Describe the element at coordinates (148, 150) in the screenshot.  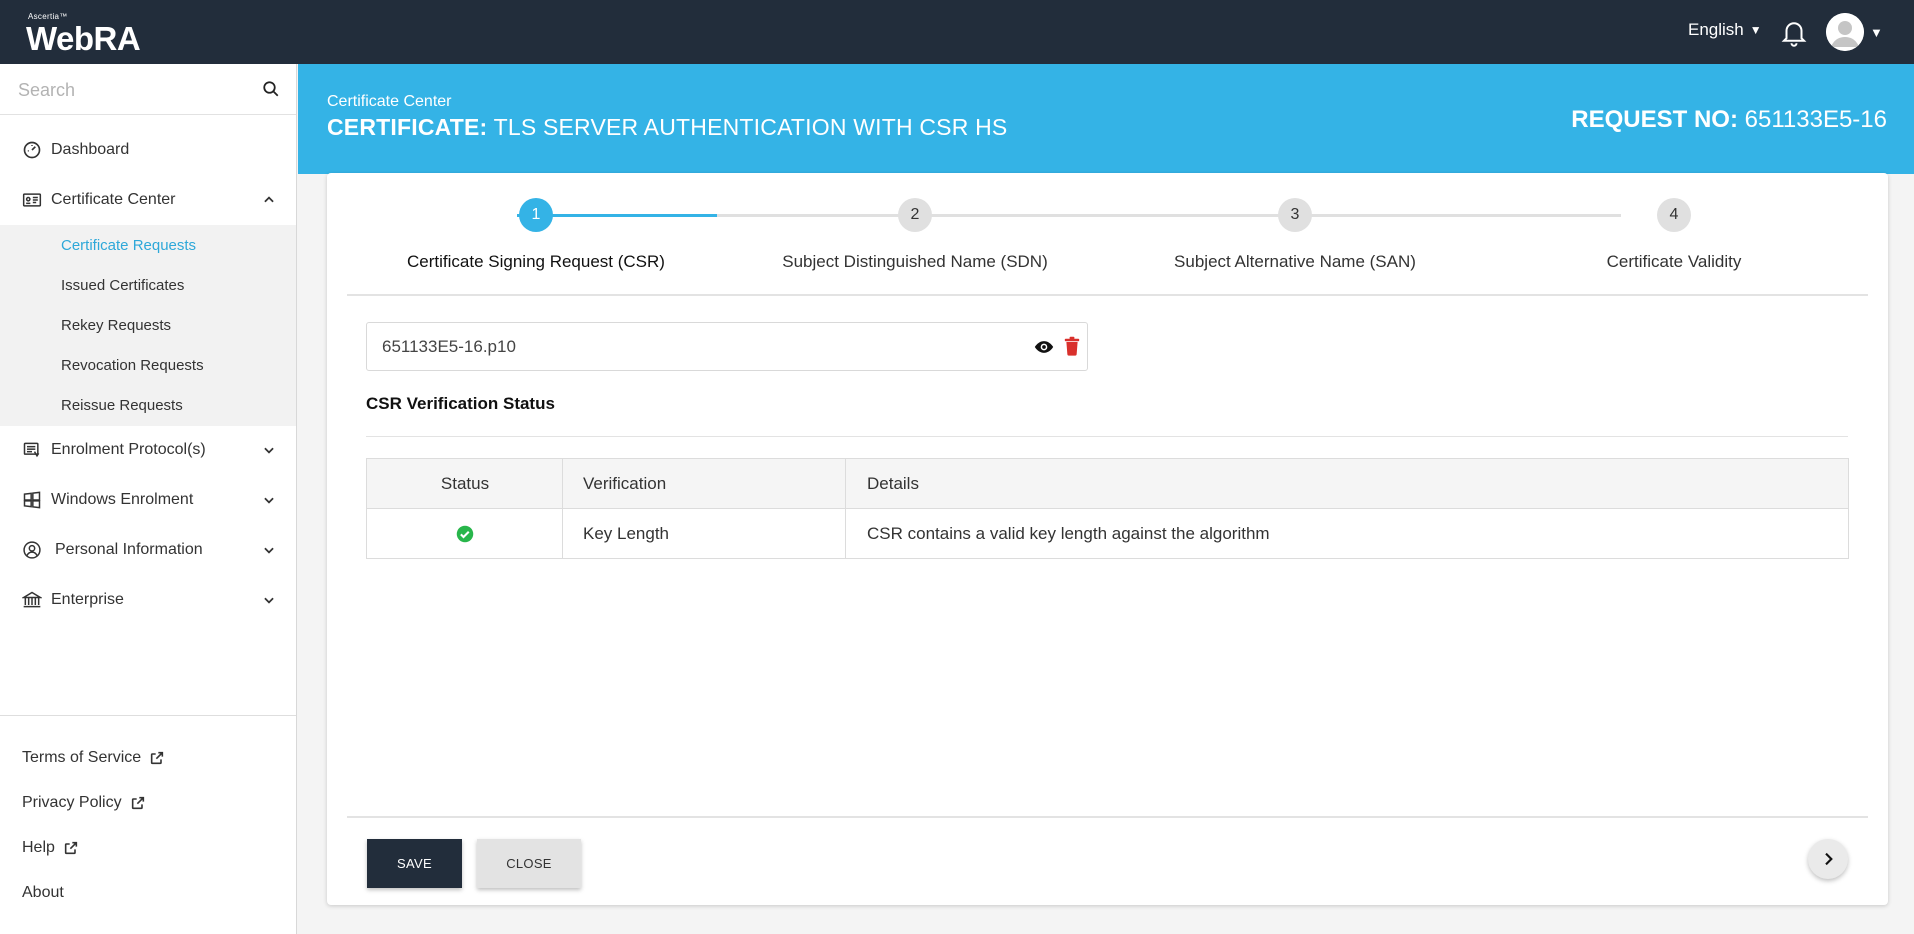
I see `sidebar-item-dashboard: Dashboard` at that location.